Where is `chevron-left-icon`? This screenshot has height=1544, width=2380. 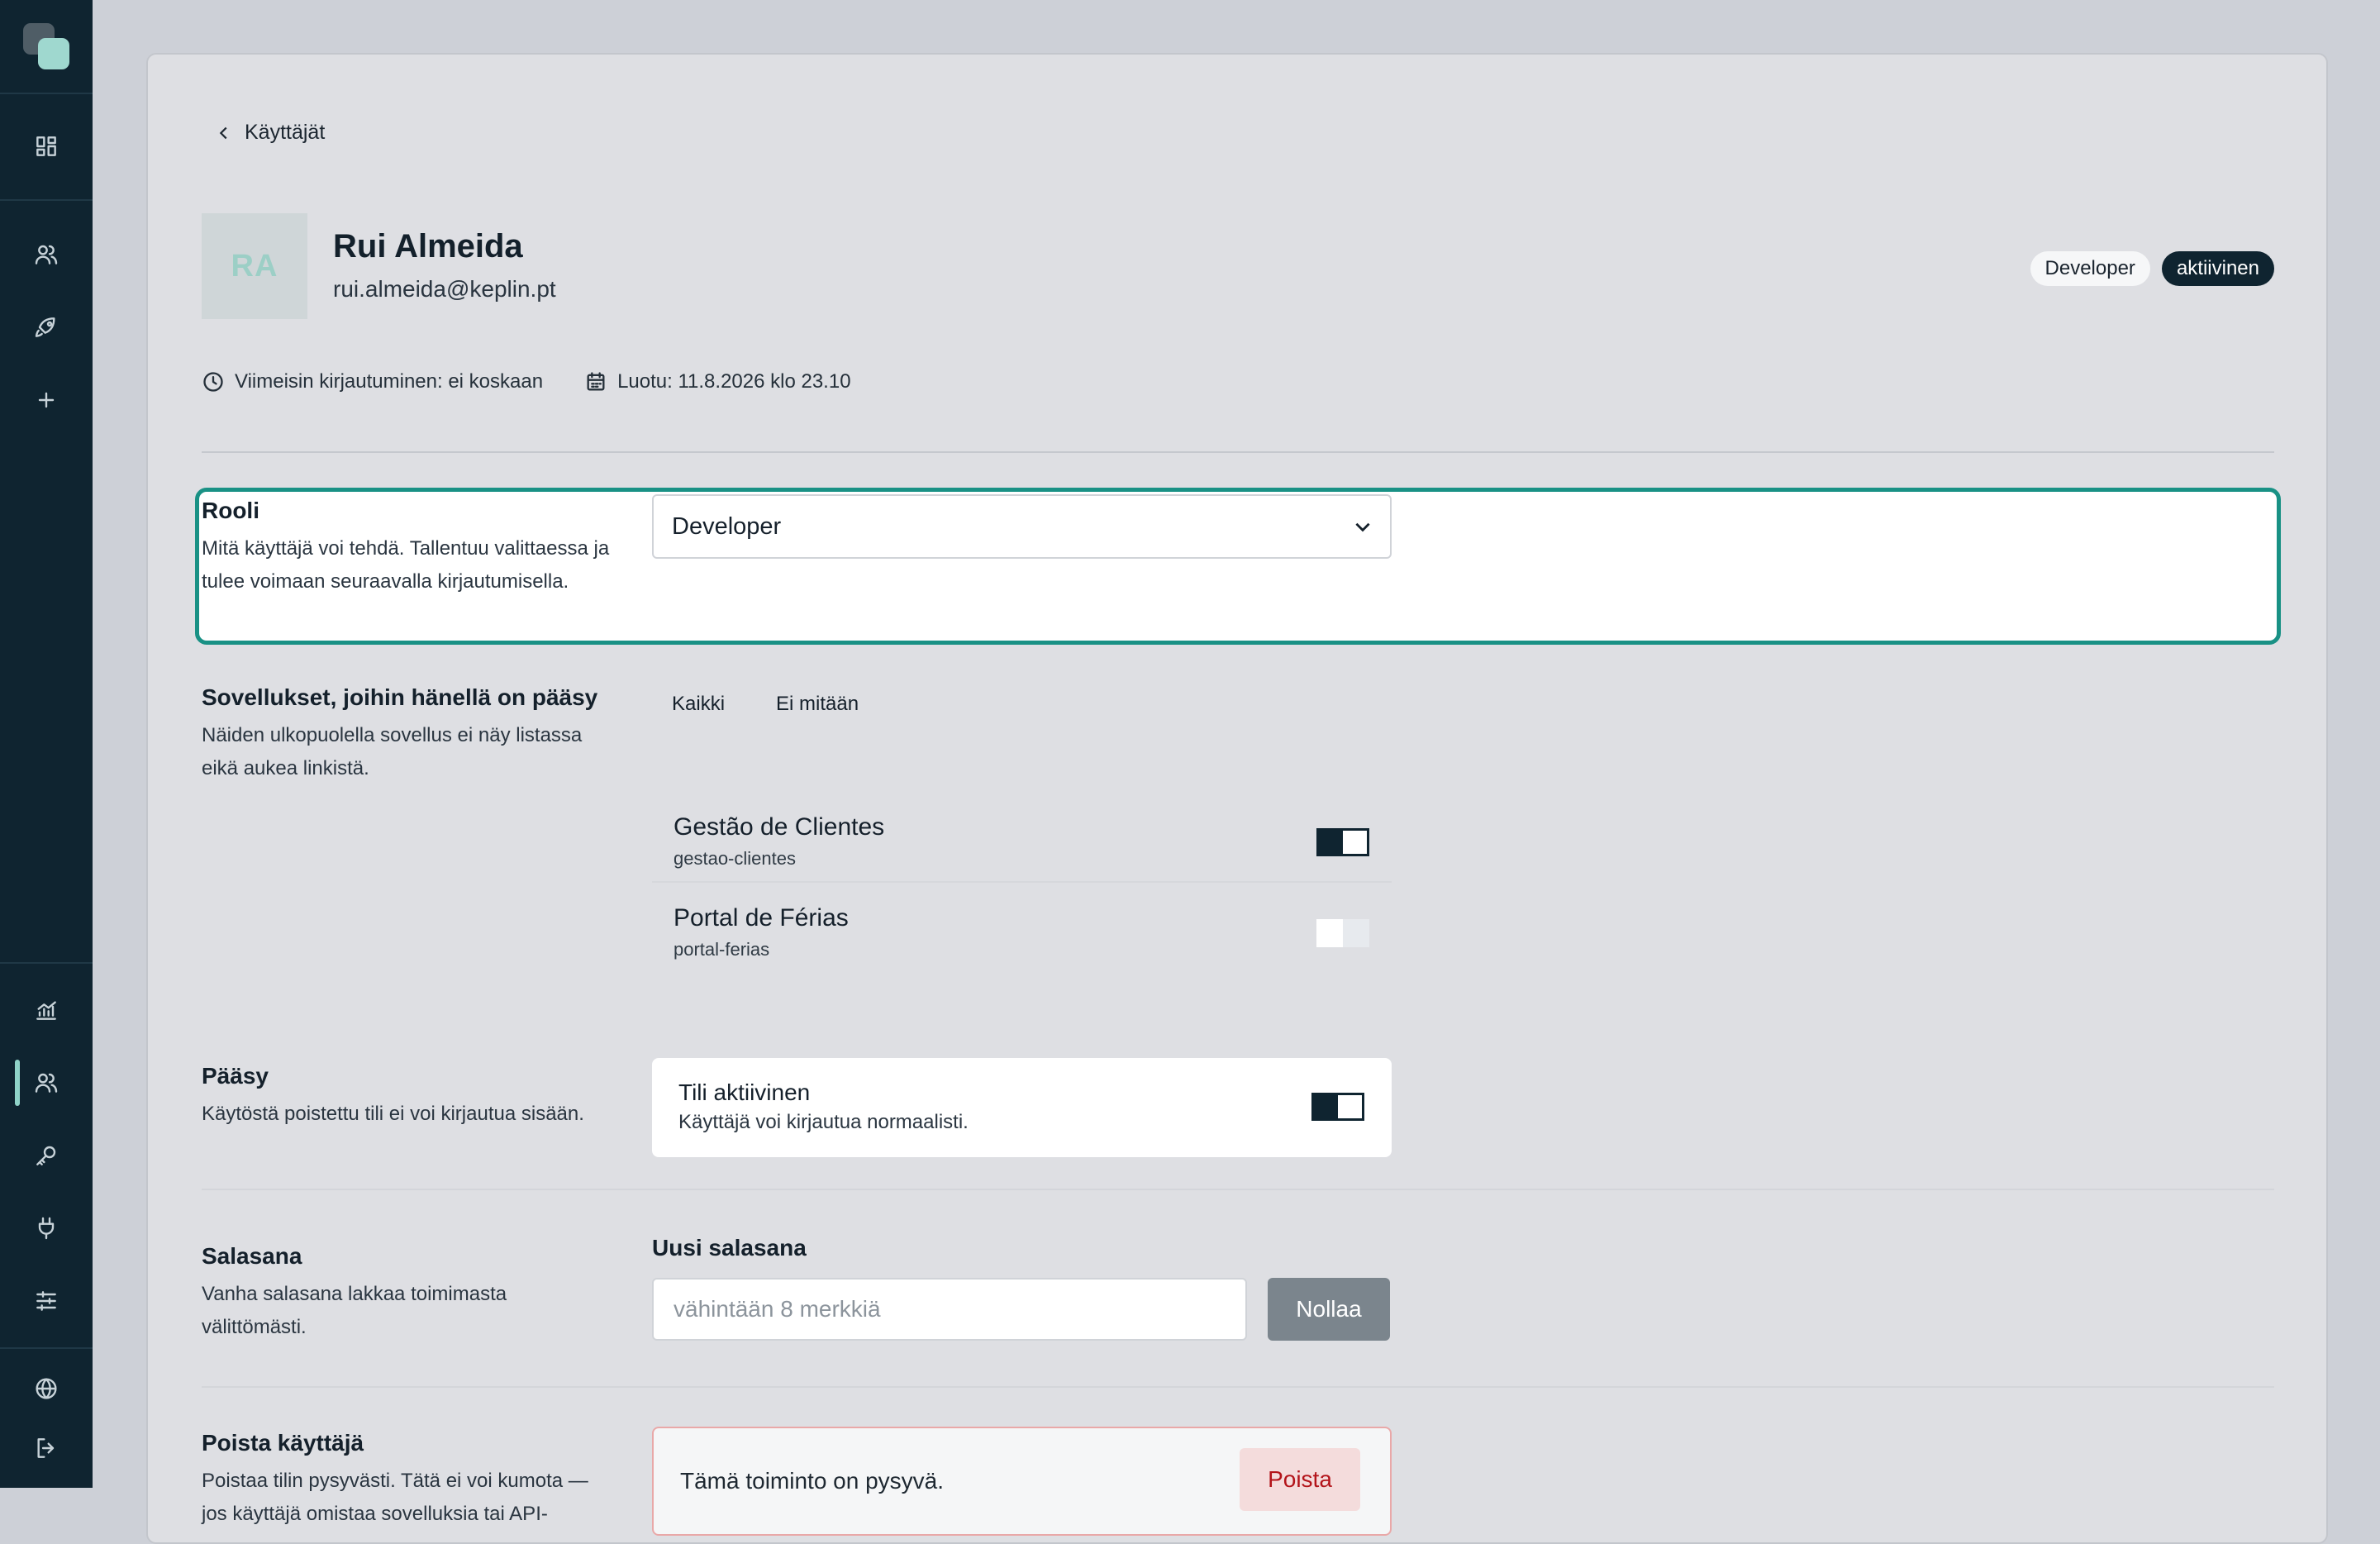 chevron-left-icon is located at coordinates (223, 133).